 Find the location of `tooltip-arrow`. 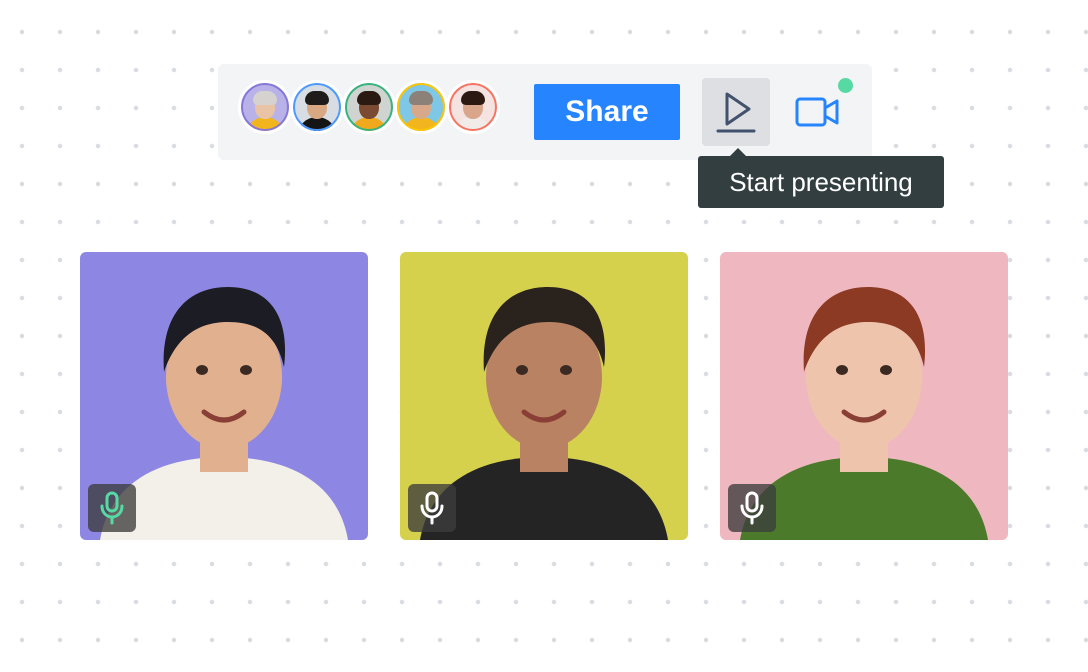

tooltip-arrow is located at coordinates (738, 152).